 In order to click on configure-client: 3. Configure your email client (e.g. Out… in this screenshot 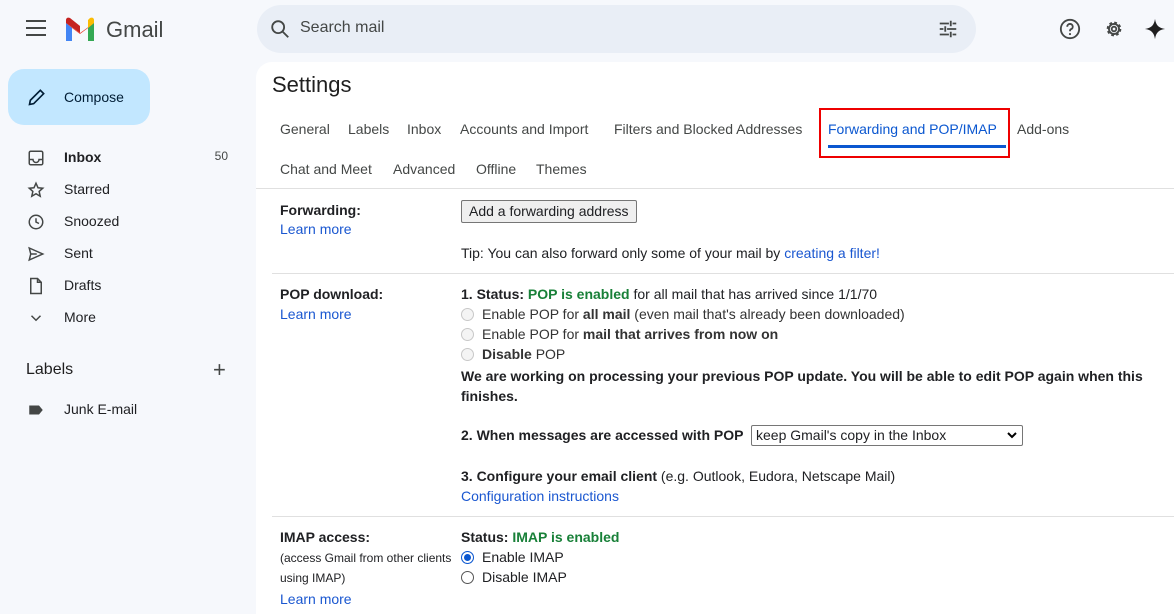, I will do `click(678, 476)`.